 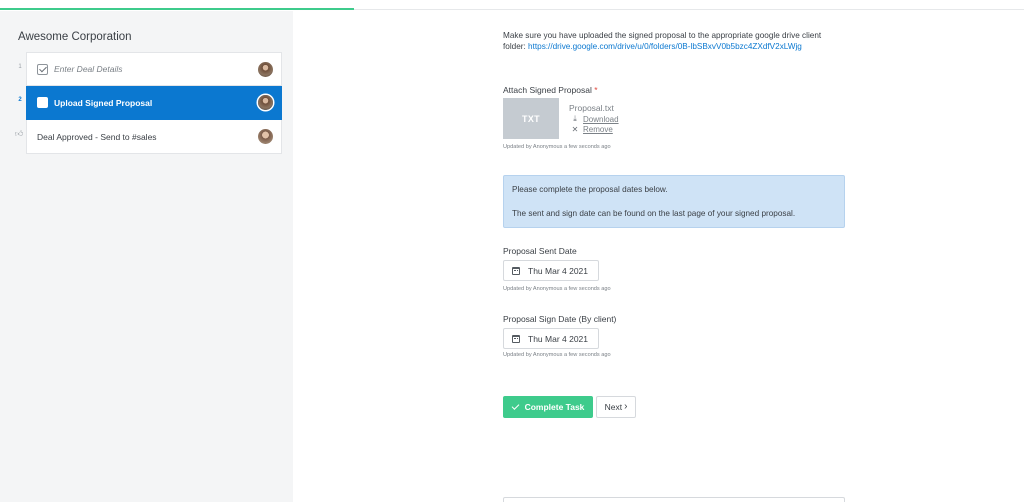 I want to click on download-label: Download, so click(x=601, y=119).